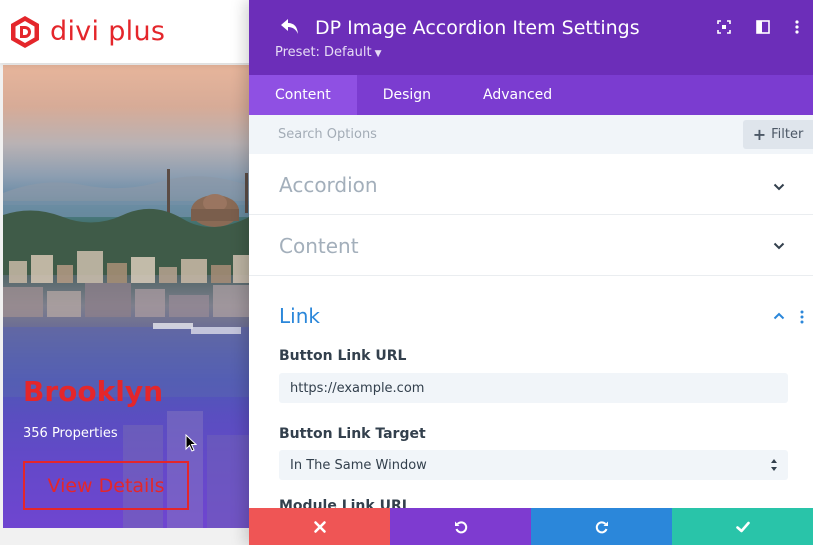  I want to click on mouse-pointer-icon, so click(191, 443).